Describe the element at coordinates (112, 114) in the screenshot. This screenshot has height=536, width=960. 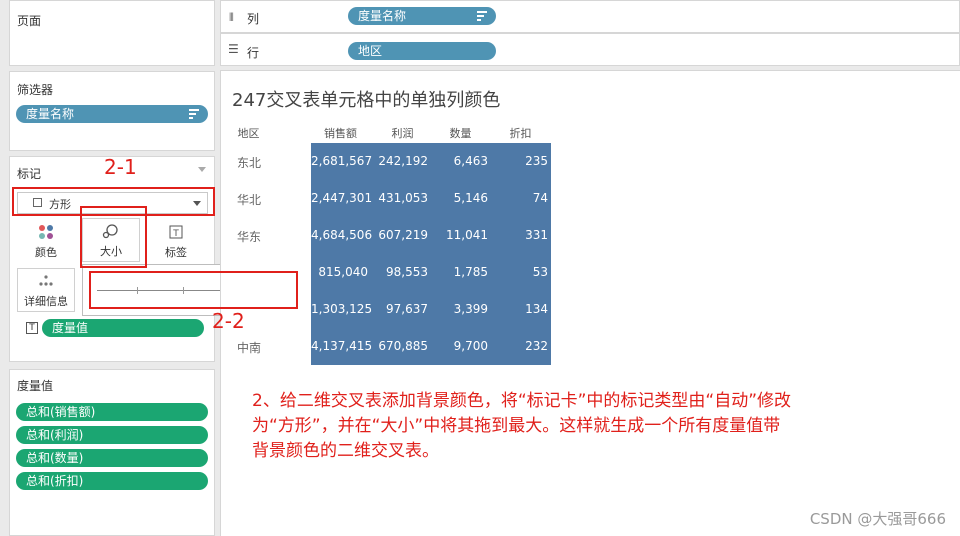
I see `filter-pill-measure-names: 度量名称` at that location.